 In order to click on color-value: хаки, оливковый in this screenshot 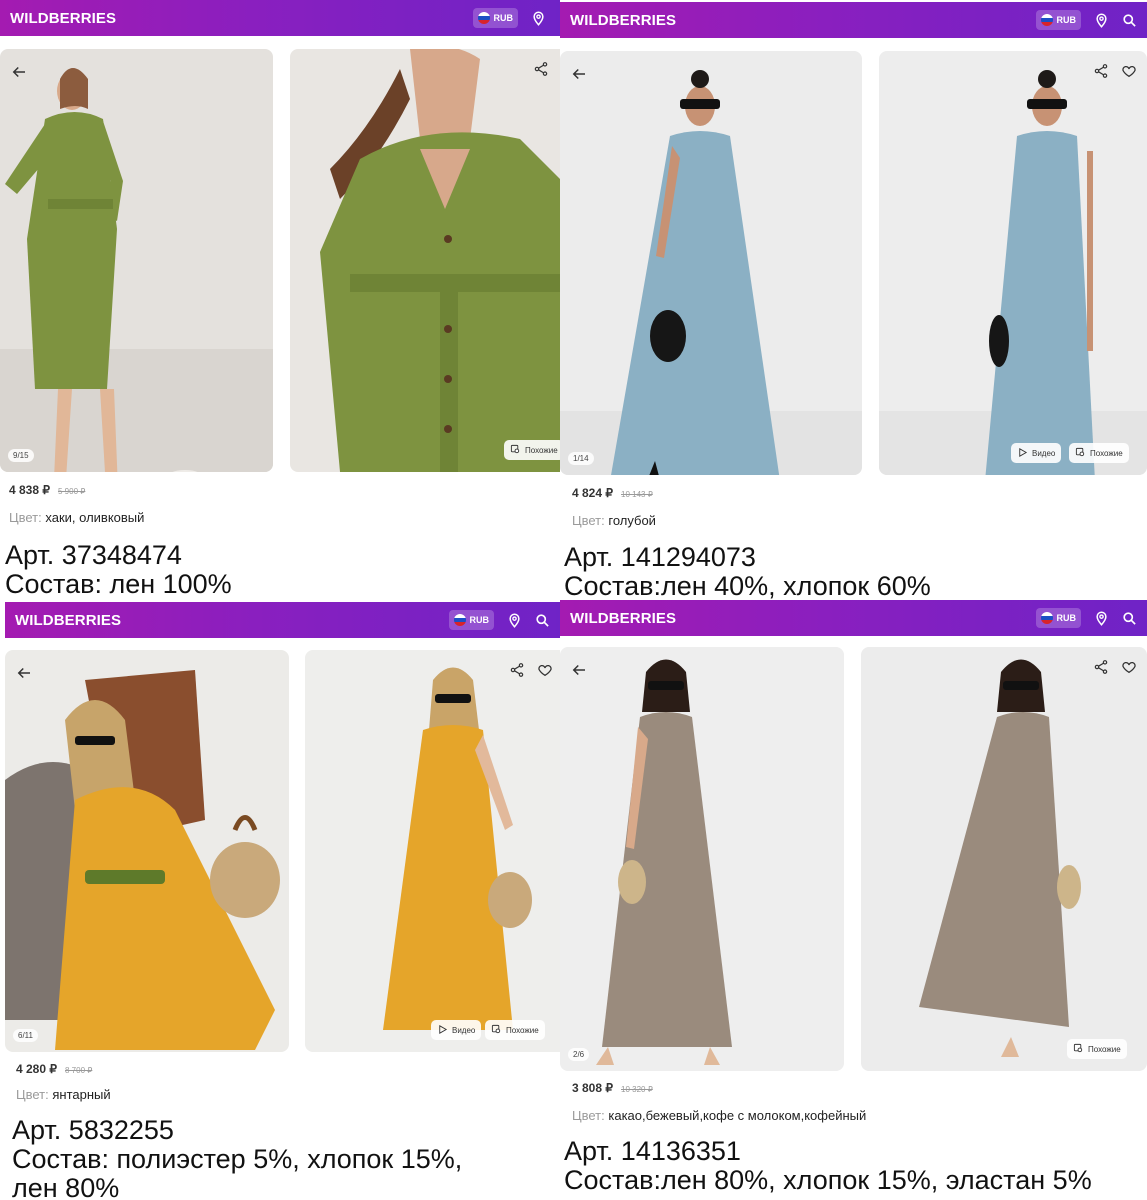, I will do `click(95, 517)`.